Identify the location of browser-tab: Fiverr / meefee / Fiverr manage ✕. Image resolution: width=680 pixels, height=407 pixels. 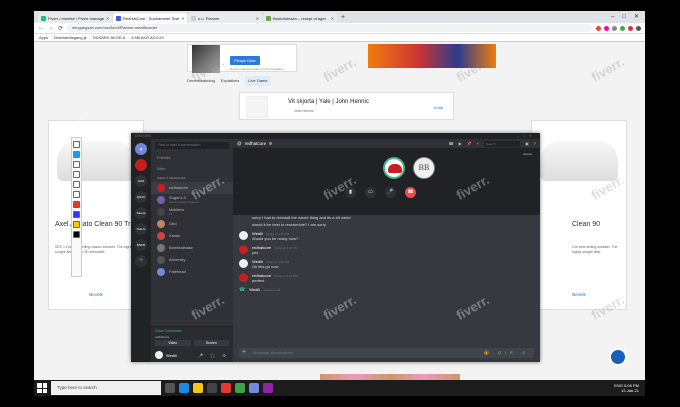
(75, 18).